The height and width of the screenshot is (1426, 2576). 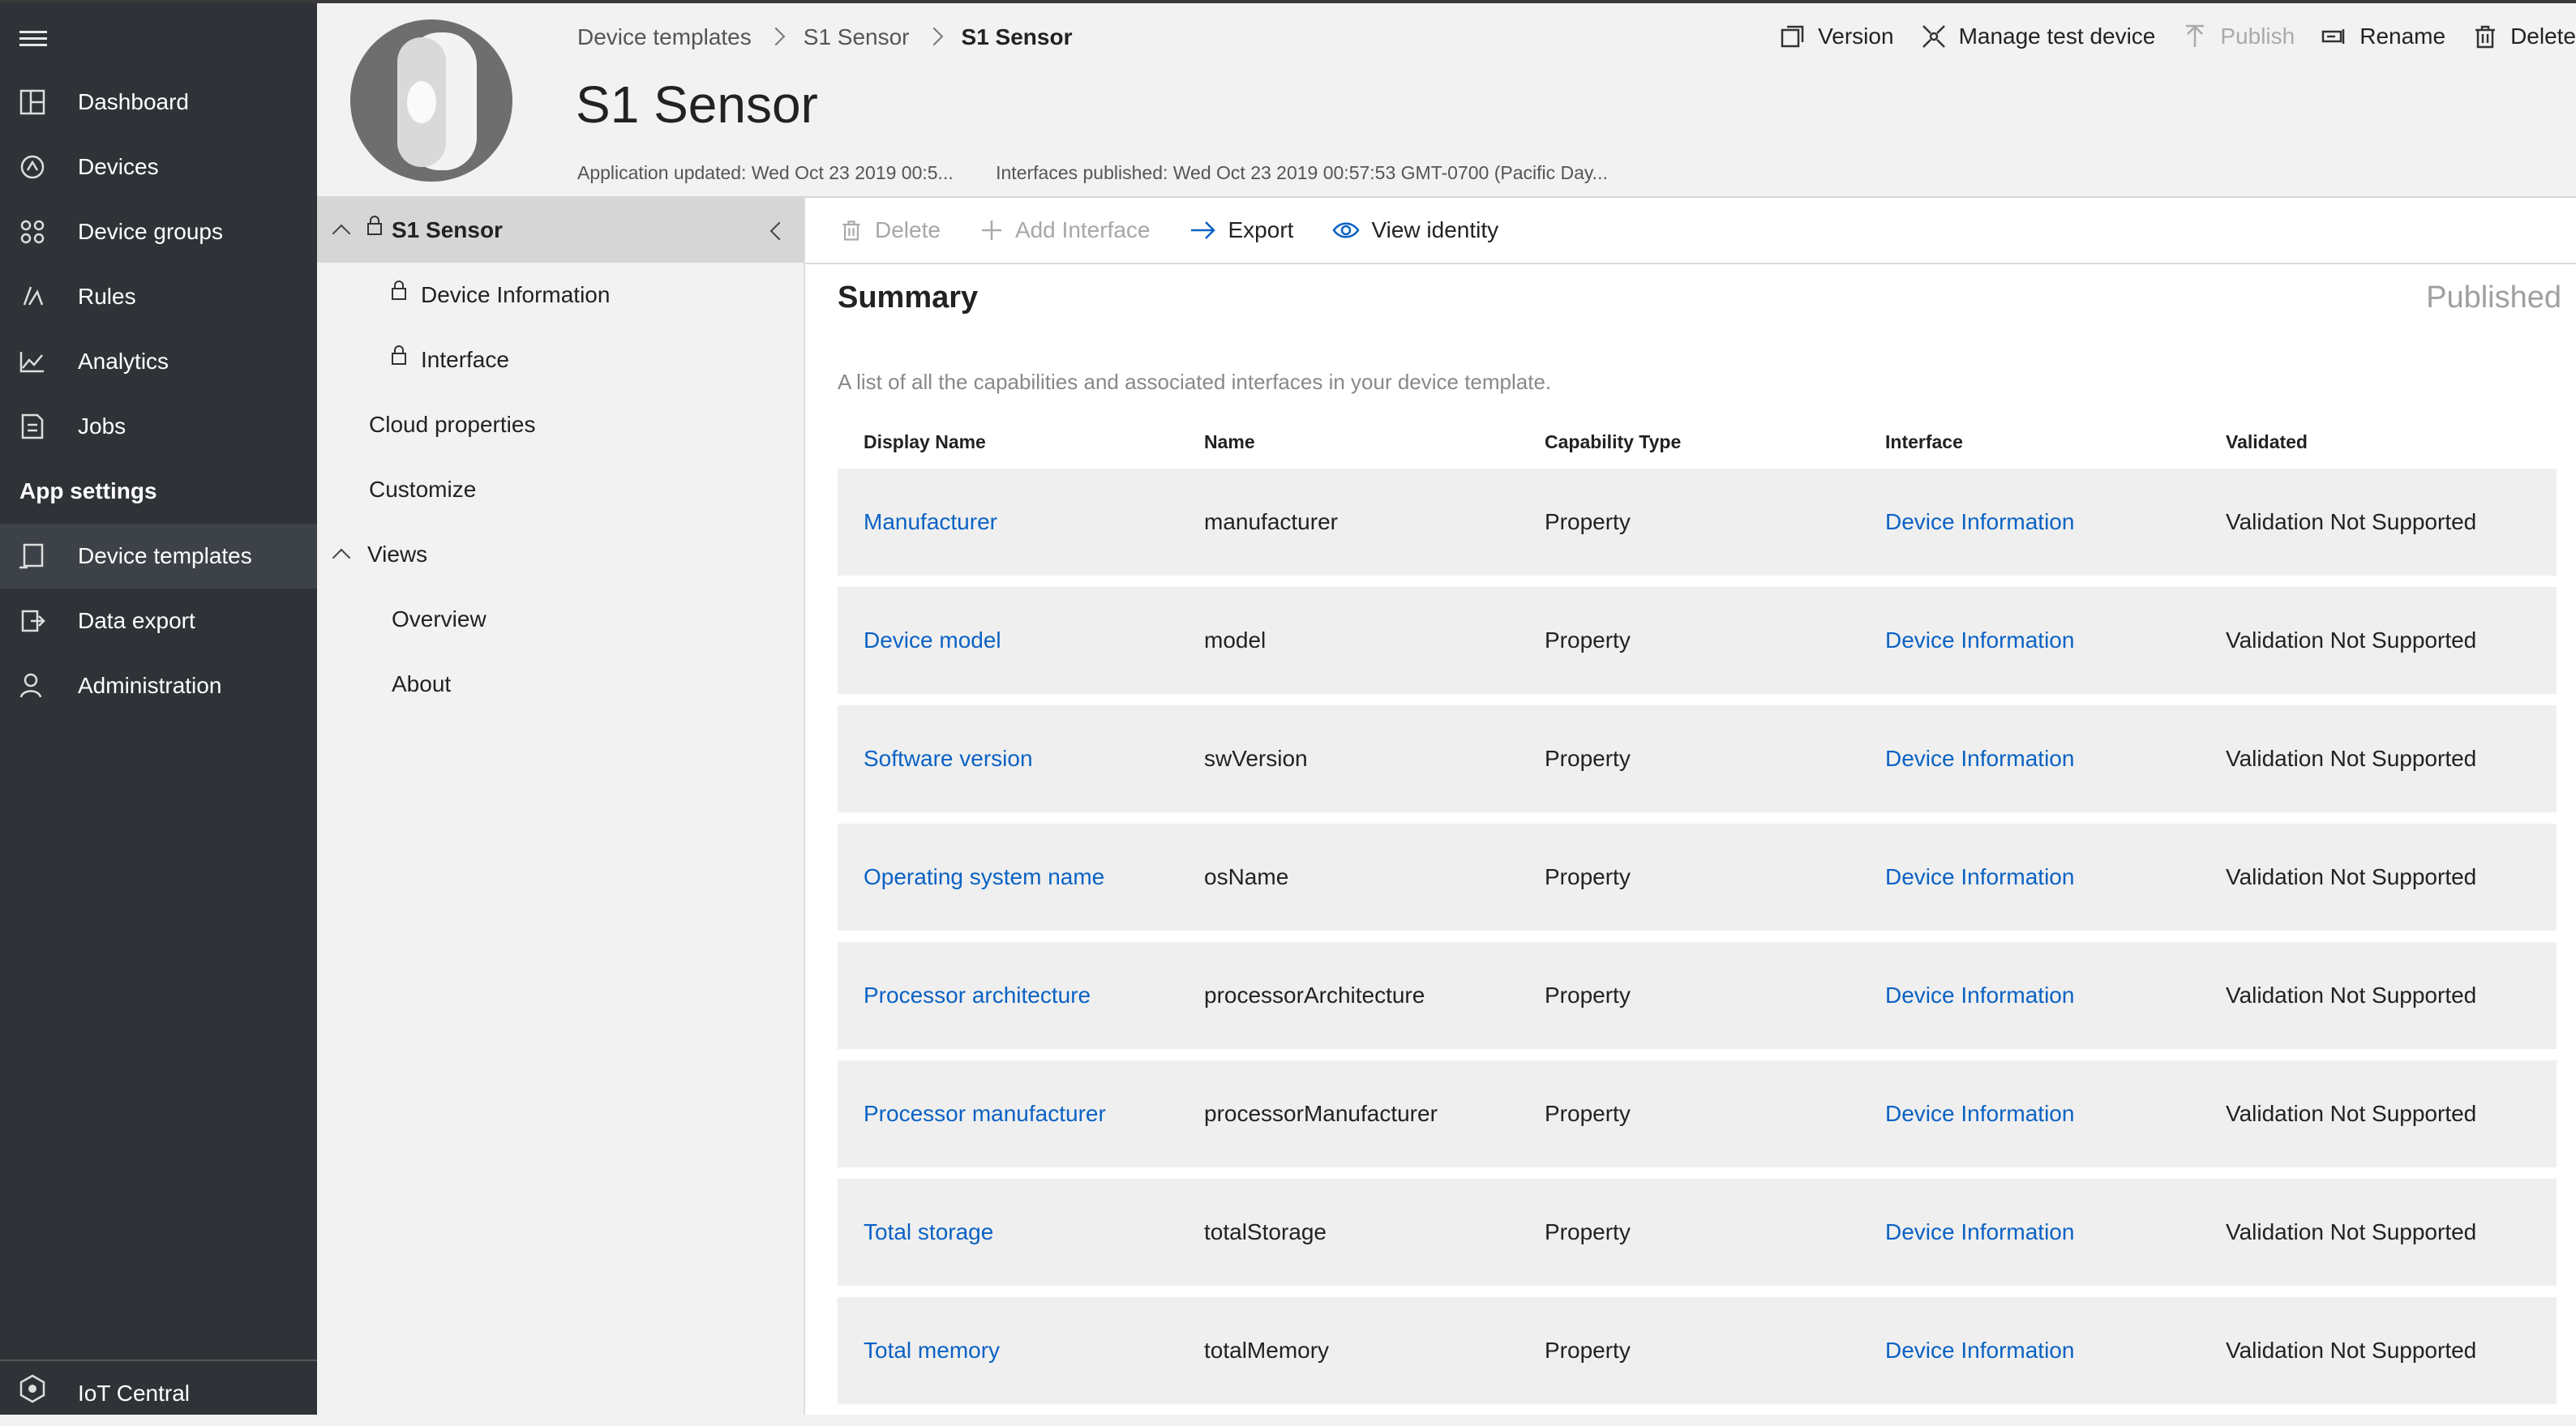 What do you see at coordinates (158, 621) in the screenshot?
I see `nav-item-data-export: Data export` at bounding box center [158, 621].